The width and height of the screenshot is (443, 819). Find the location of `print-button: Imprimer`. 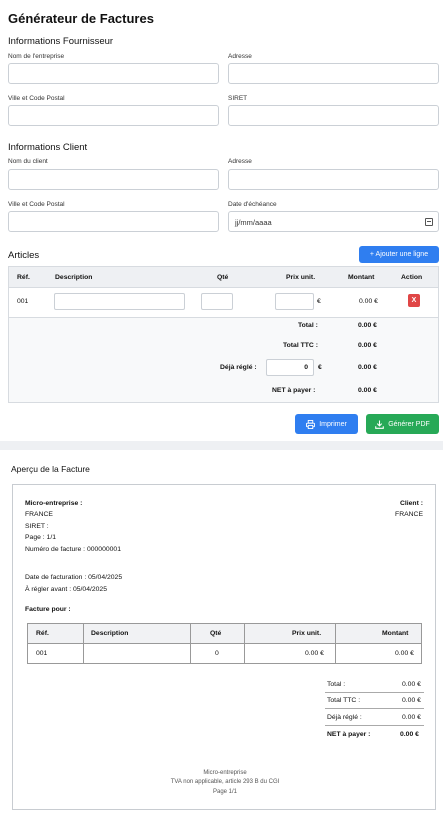

print-button: Imprimer is located at coordinates (326, 424).